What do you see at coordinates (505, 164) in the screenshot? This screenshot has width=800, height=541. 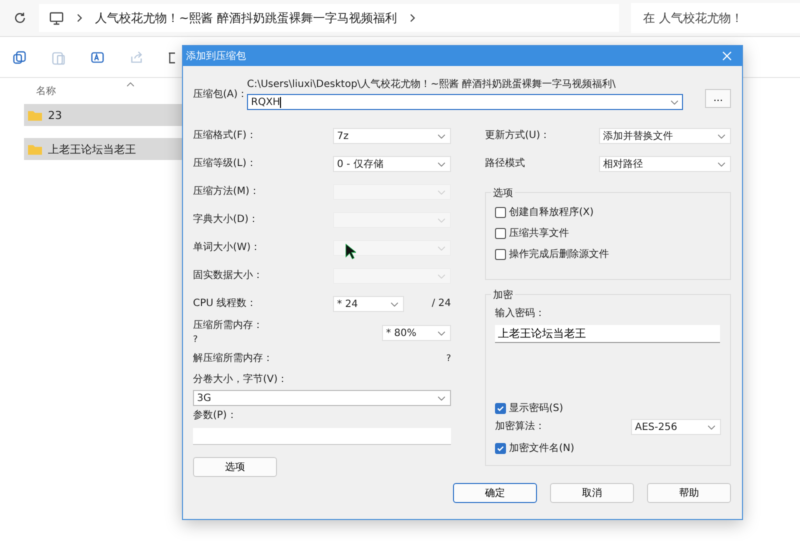 I see `field-label: 路径模式` at bounding box center [505, 164].